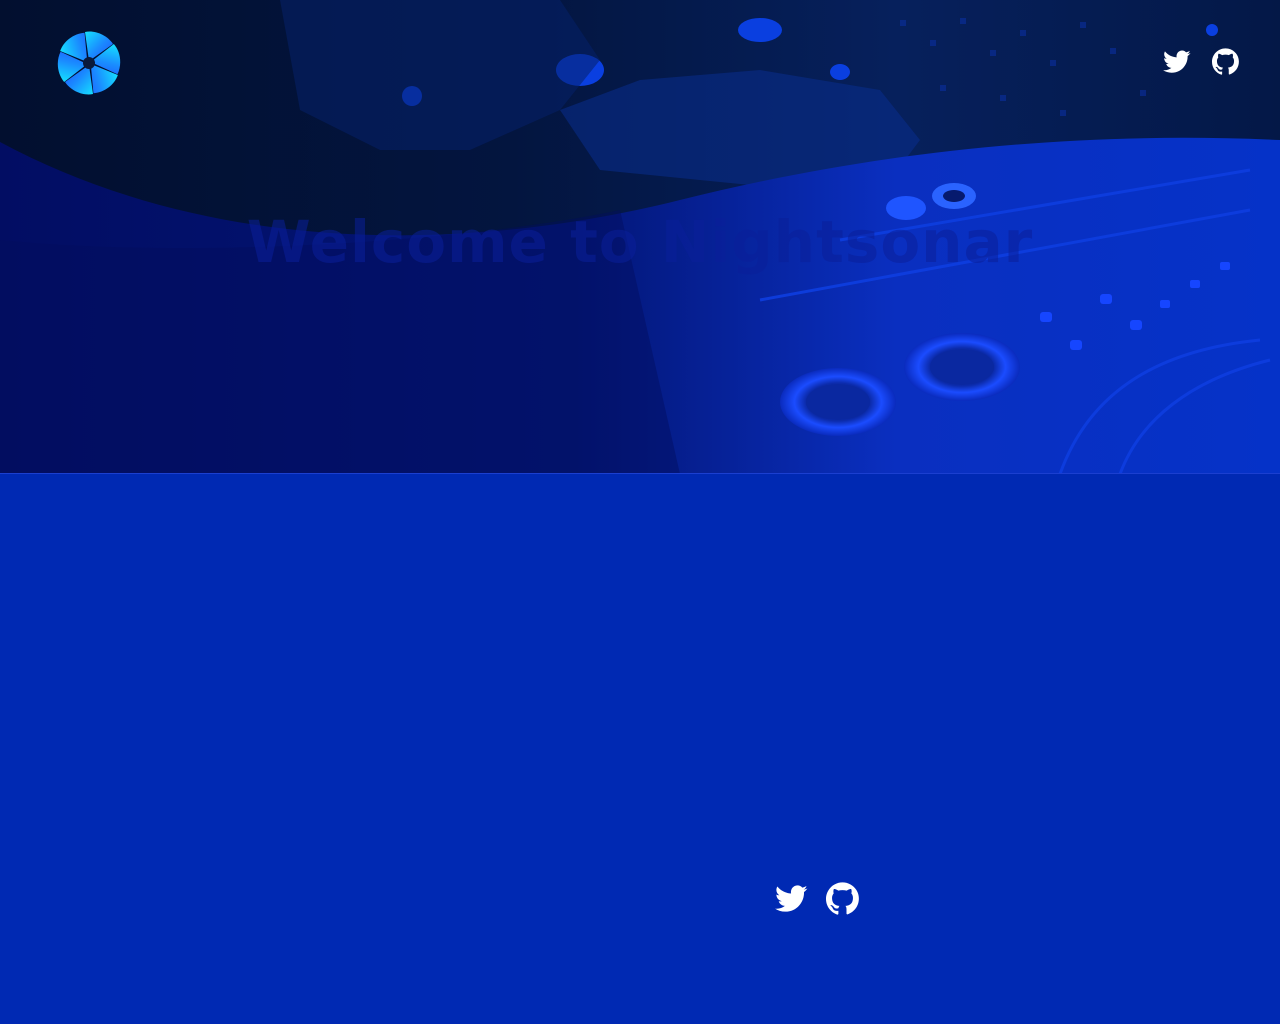  I want to click on hero-heading: Welcome to Nightsonar, so click(640, 242).